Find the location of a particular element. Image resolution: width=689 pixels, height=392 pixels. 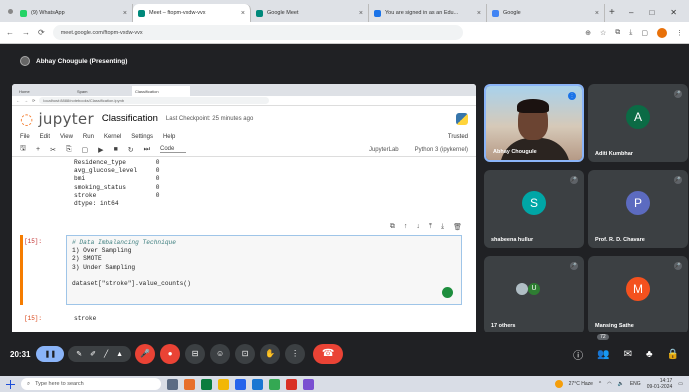

tray-arrow-icon: ^ is located at coordinates (600, 384).